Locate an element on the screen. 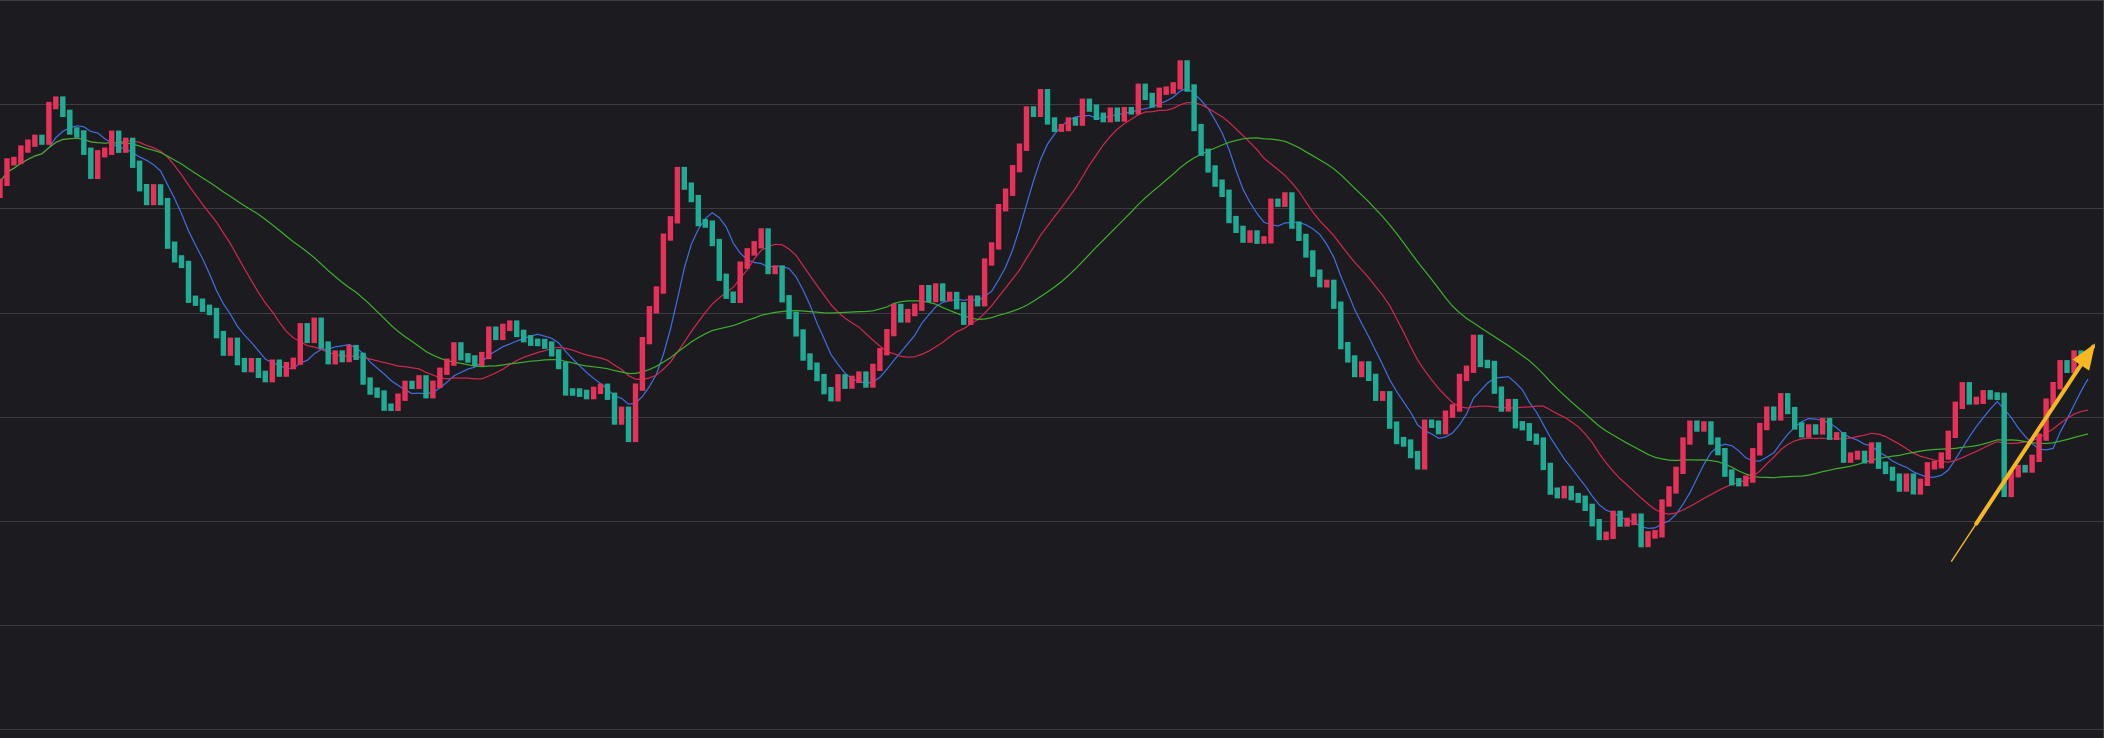  trend-arrow-shaft is located at coordinates (2034, 435).